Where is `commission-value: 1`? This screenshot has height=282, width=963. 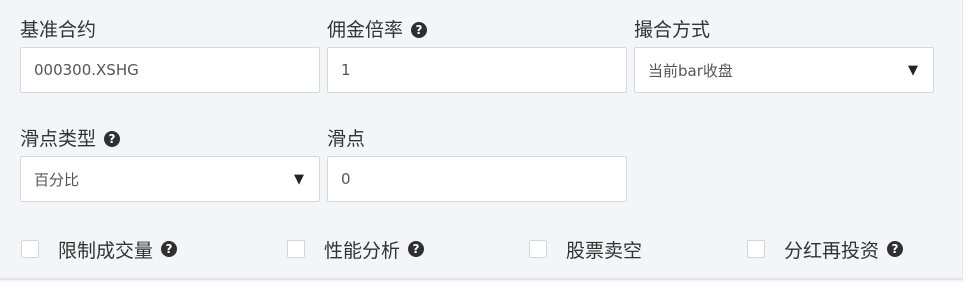 commission-value: 1 is located at coordinates (346, 70).